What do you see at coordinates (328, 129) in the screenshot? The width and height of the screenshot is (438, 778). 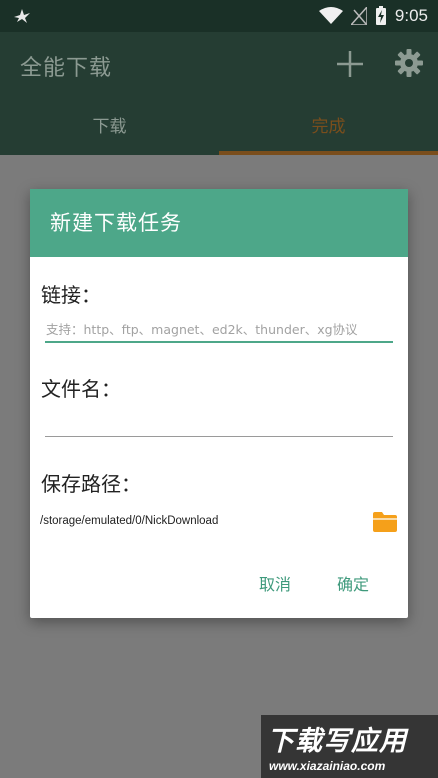 I see `tab-completed: 完成` at bounding box center [328, 129].